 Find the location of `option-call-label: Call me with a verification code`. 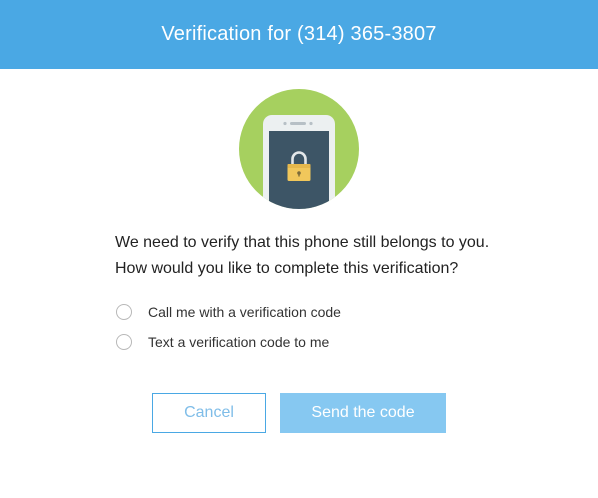

option-call-label: Call me with a verification code is located at coordinates (244, 312).